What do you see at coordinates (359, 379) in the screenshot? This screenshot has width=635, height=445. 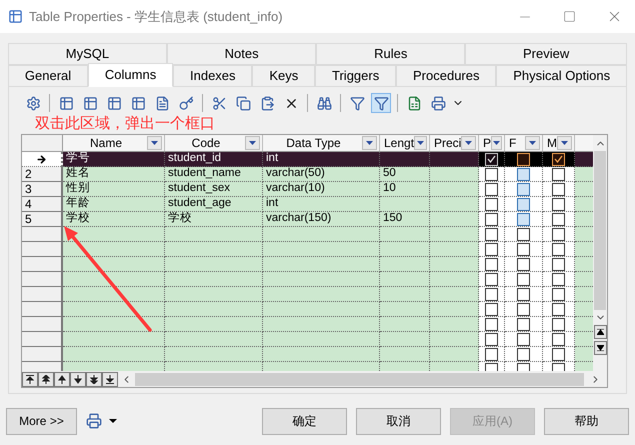 I see `horizontal-scrollbar` at bounding box center [359, 379].